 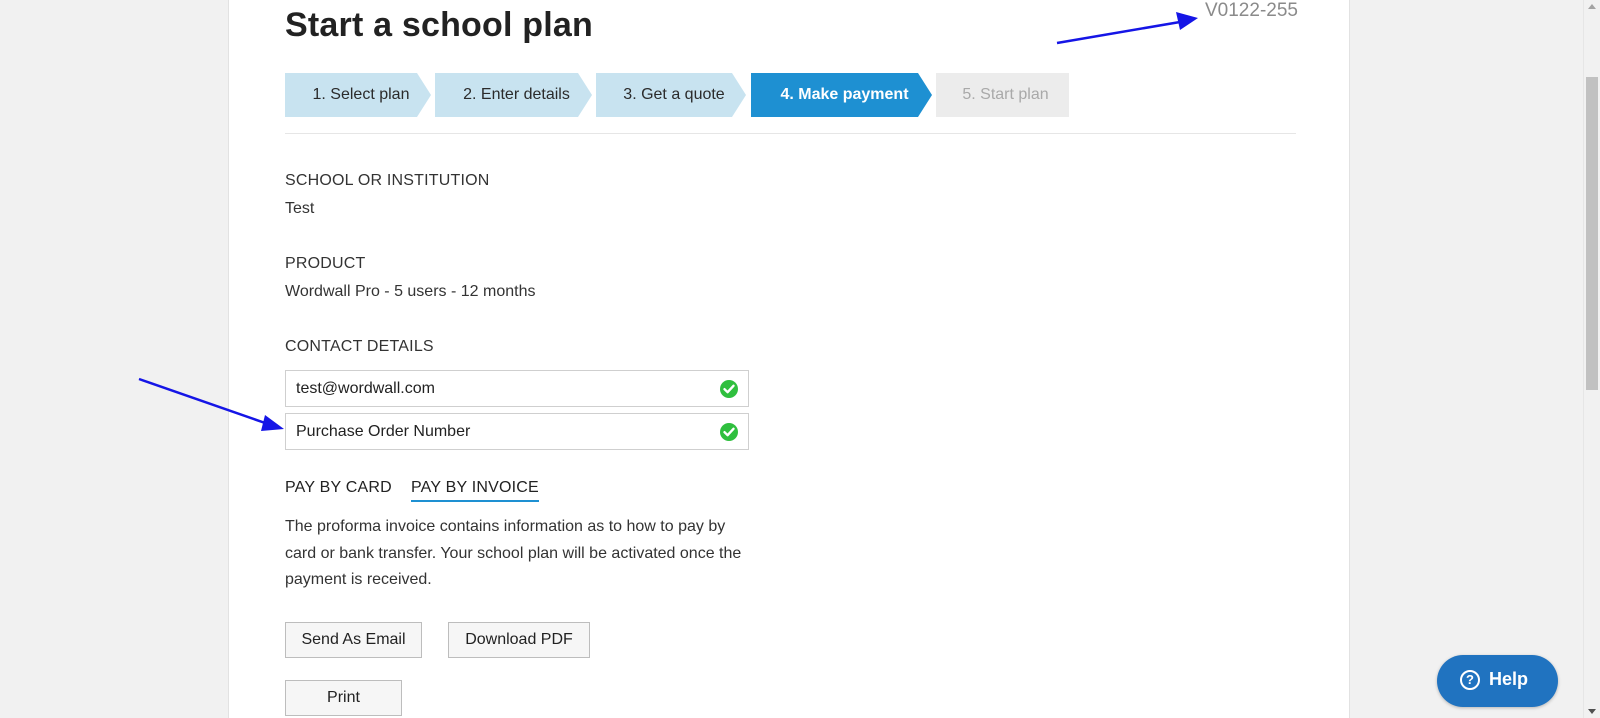 What do you see at coordinates (338, 489) in the screenshot?
I see `tab-pay-by-card: PAY BY CARD` at bounding box center [338, 489].